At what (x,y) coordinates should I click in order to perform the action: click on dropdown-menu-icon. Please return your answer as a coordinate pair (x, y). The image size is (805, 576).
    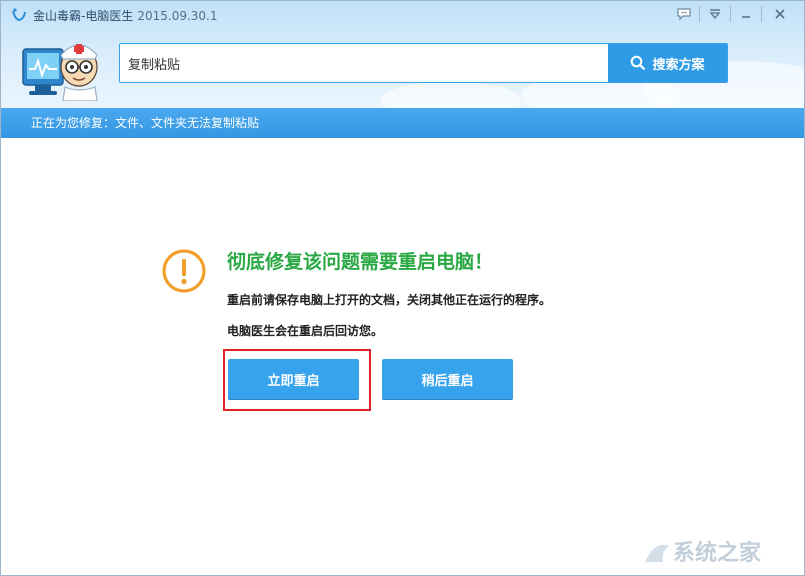
    Looking at the image, I should click on (715, 14).